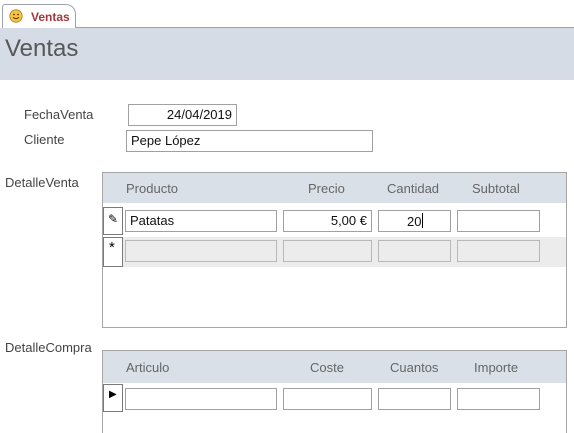 The height and width of the screenshot is (433, 574). I want to click on smiley-form-icon, so click(16, 16).